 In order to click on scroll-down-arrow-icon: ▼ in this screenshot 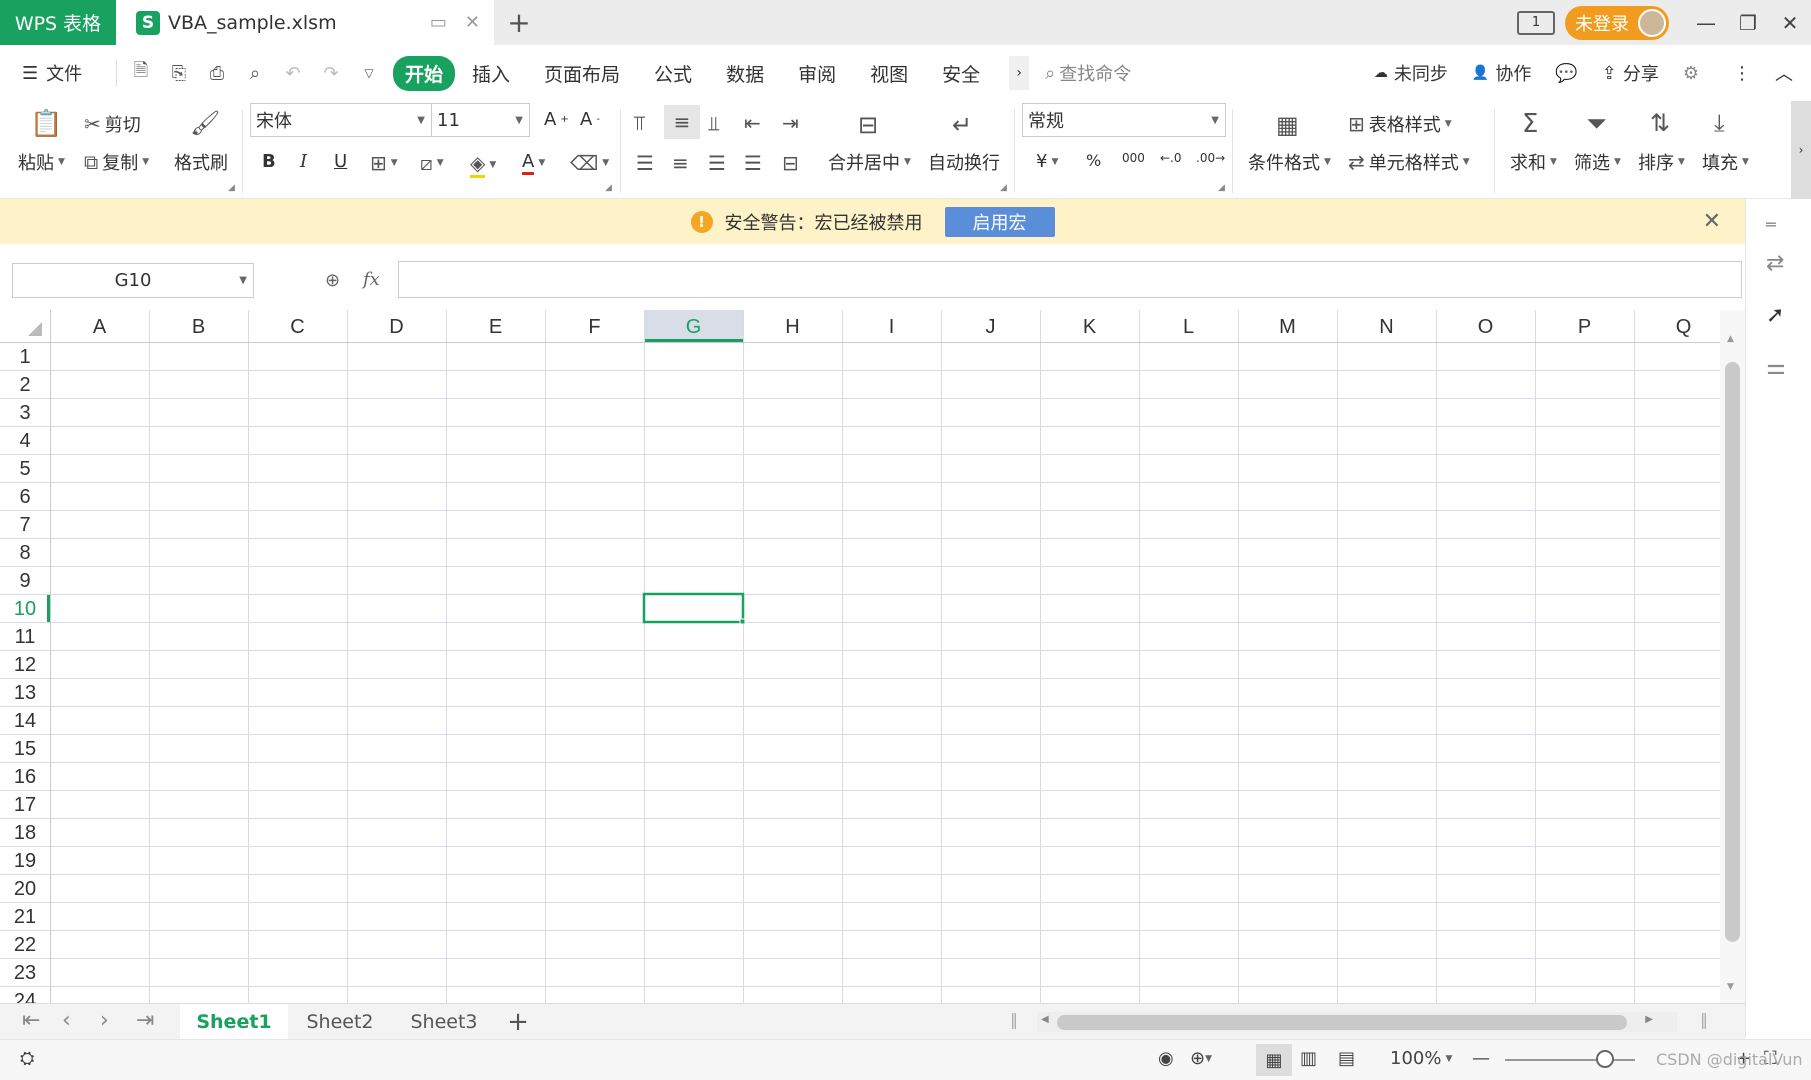, I will do `click(1730, 987)`.